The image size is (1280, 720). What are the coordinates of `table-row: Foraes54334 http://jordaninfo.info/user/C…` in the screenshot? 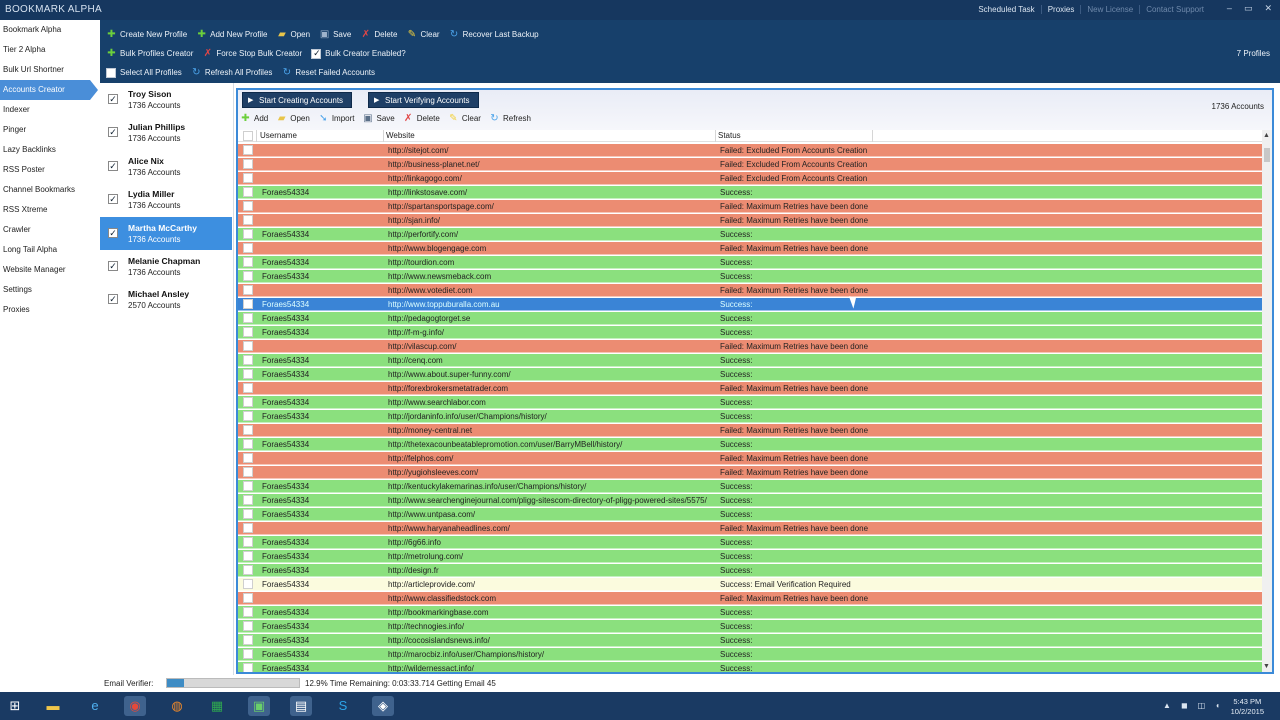 It's located at (750, 416).